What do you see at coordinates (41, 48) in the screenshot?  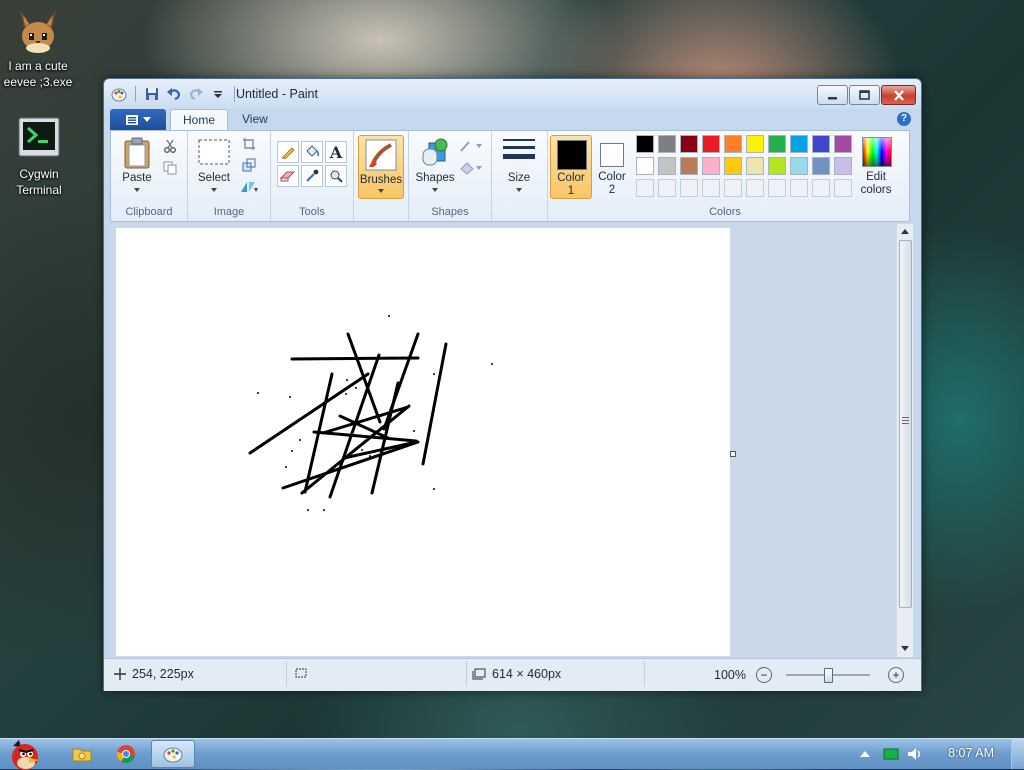 I see `desktop-icon-eevee: I am a cute eevee ;3.exe` at bounding box center [41, 48].